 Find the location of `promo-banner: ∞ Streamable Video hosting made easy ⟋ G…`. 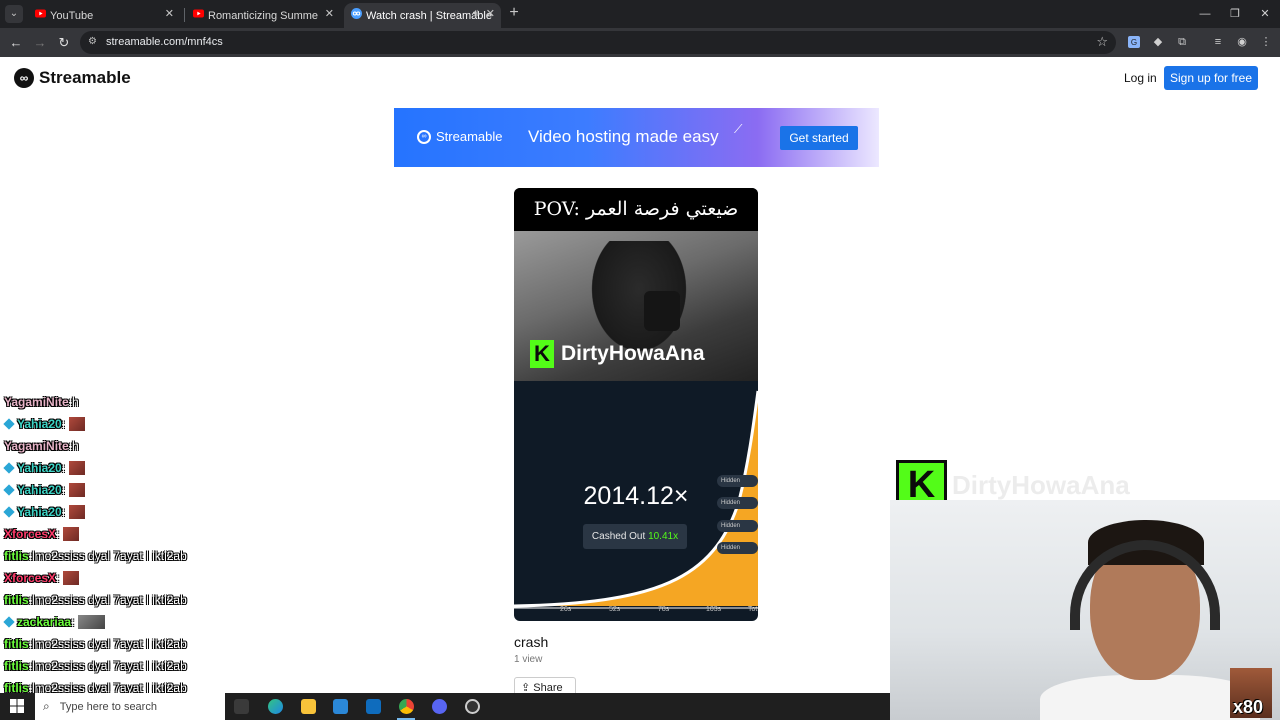

promo-banner: ∞ Streamable Video hosting made easy ⟋ G… is located at coordinates (636, 137).